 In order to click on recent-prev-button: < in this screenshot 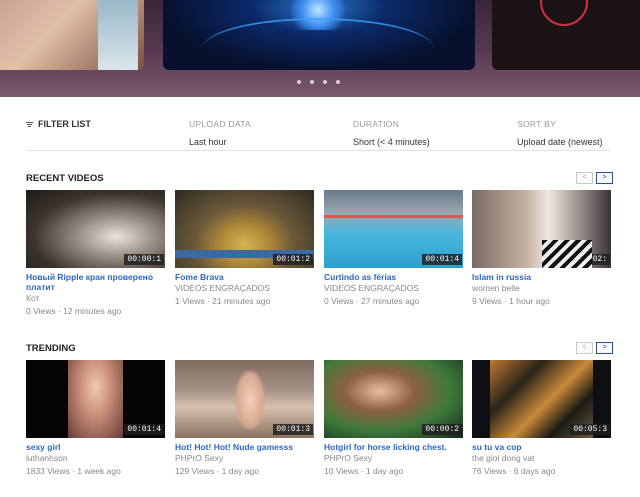, I will do `click(584, 178)`.